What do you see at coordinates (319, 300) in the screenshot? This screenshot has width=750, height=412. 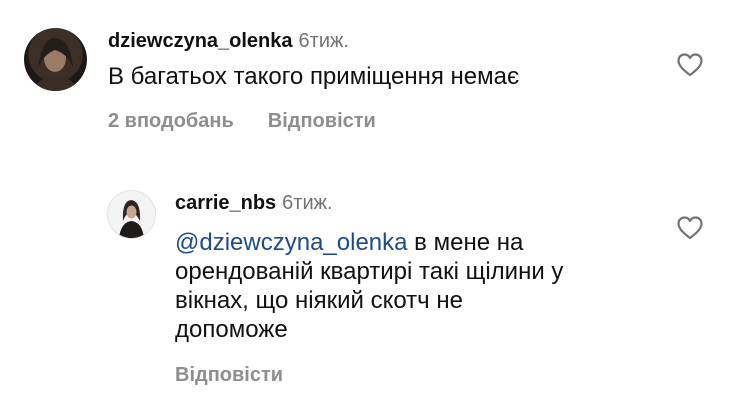 I see `comment-text-line: вікнах, що ніякий скотч не` at bounding box center [319, 300].